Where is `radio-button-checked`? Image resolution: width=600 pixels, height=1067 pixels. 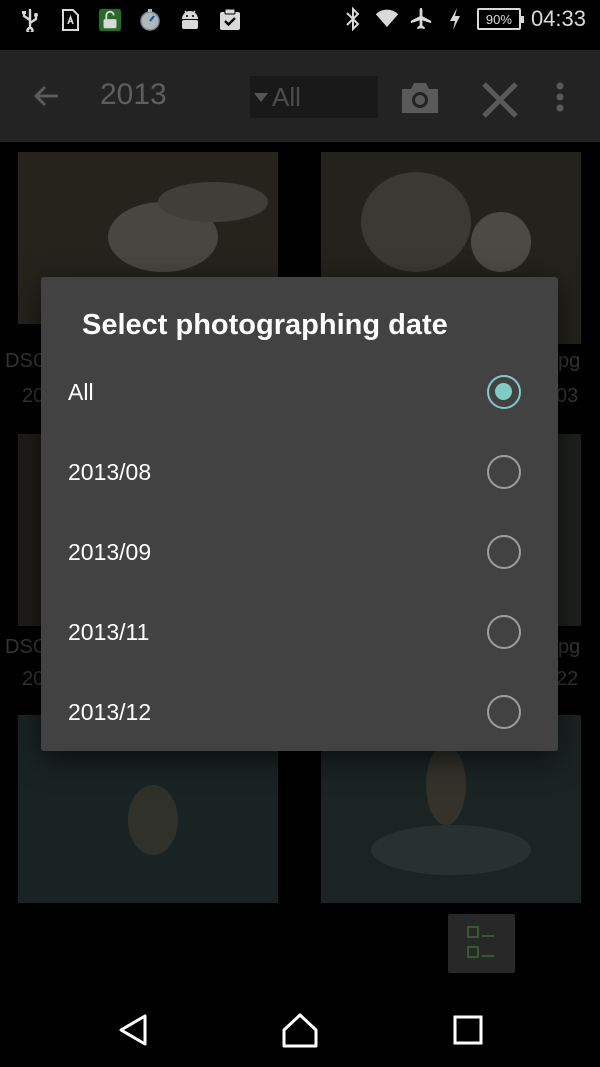
radio-button-checked is located at coordinates (504, 392).